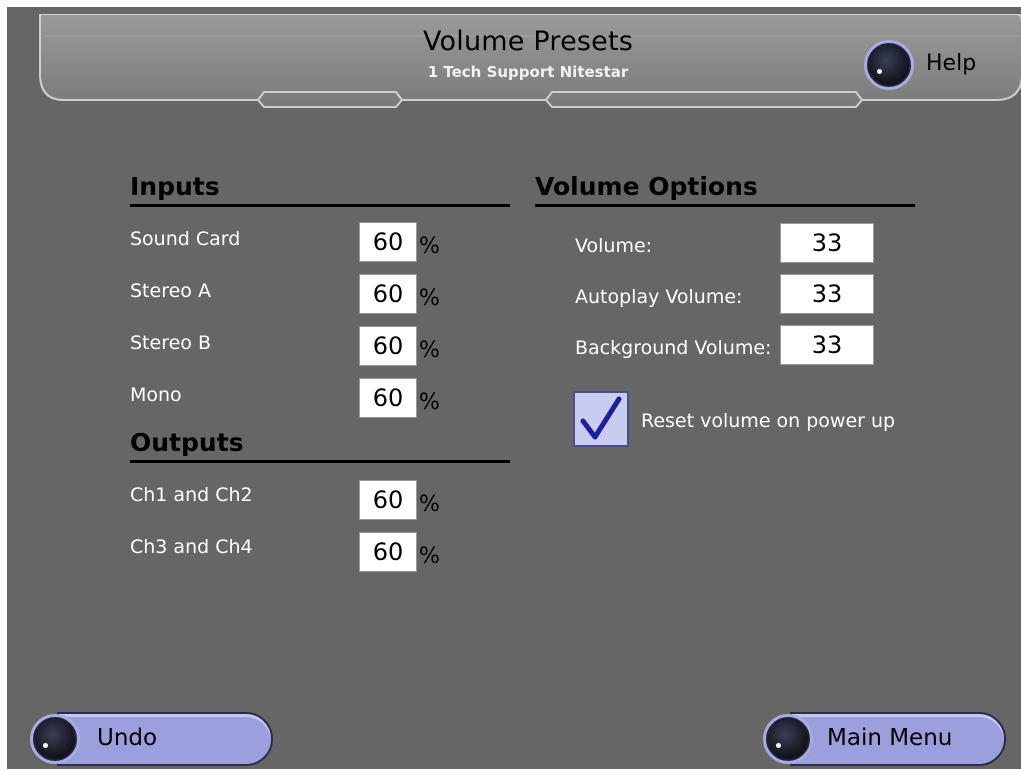 The image size is (1021, 771). I want to click on output-label-ch3-ch4: Ch3 and Ch4, so click(191, 547).